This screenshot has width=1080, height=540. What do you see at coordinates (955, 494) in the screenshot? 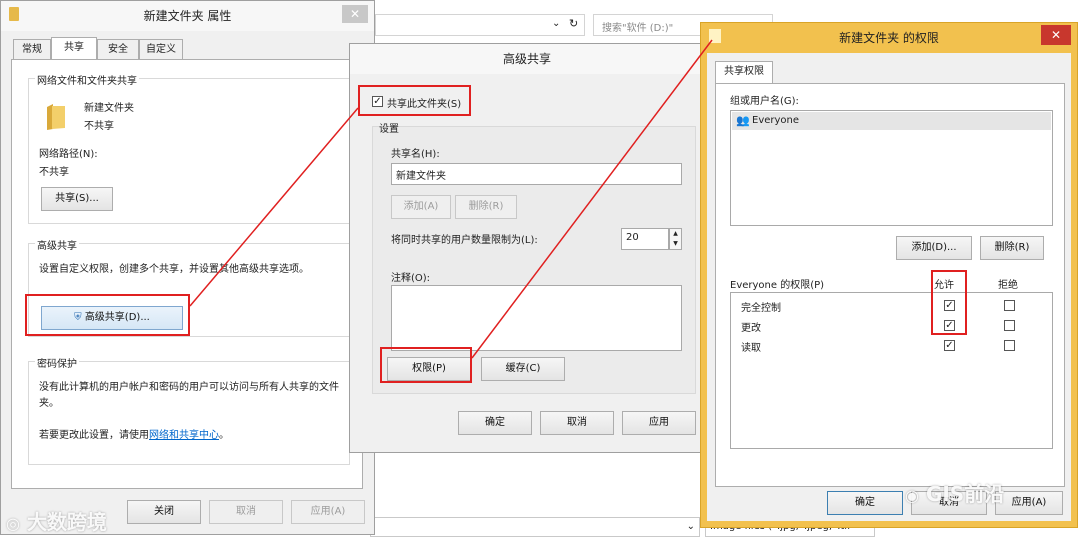
I see `watermark-right: ◉ GIS前沿` at bounding box center [955, 494].